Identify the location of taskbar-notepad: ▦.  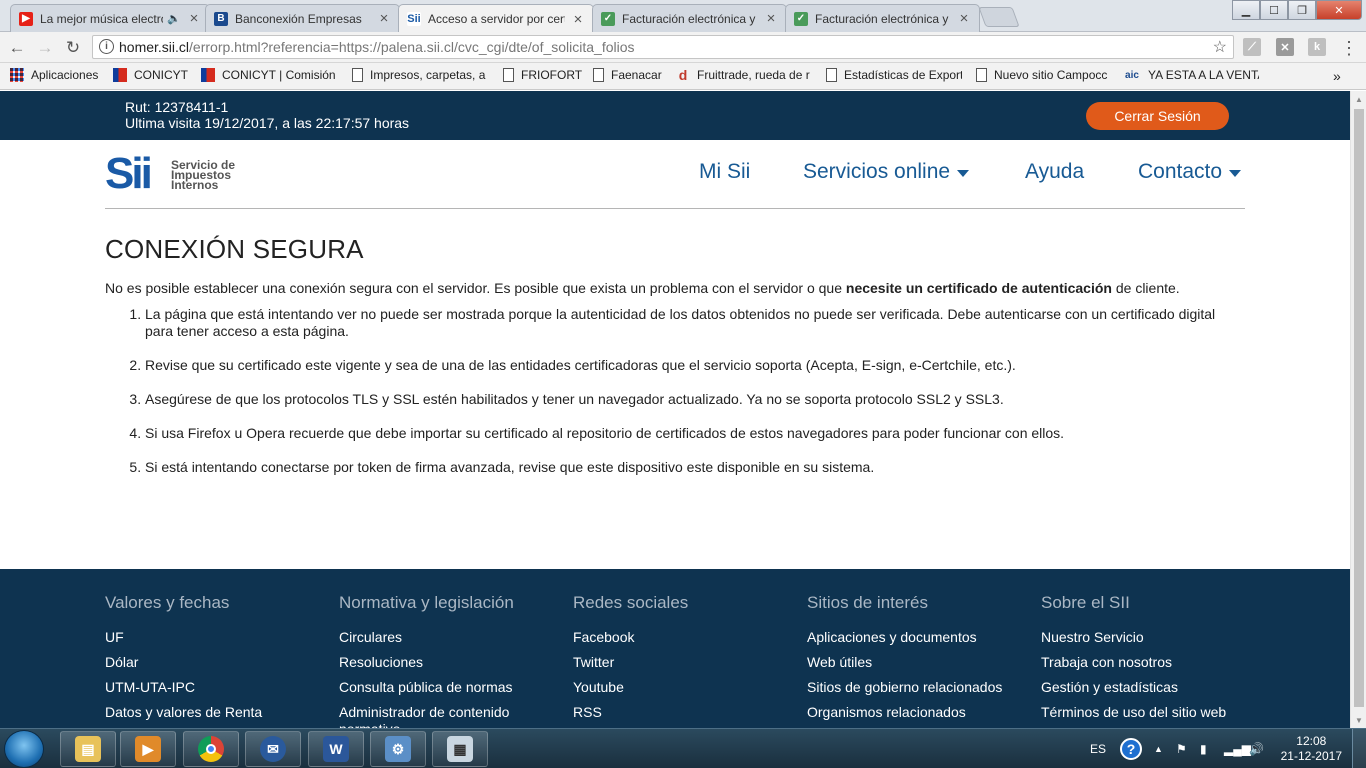
(460, 749).